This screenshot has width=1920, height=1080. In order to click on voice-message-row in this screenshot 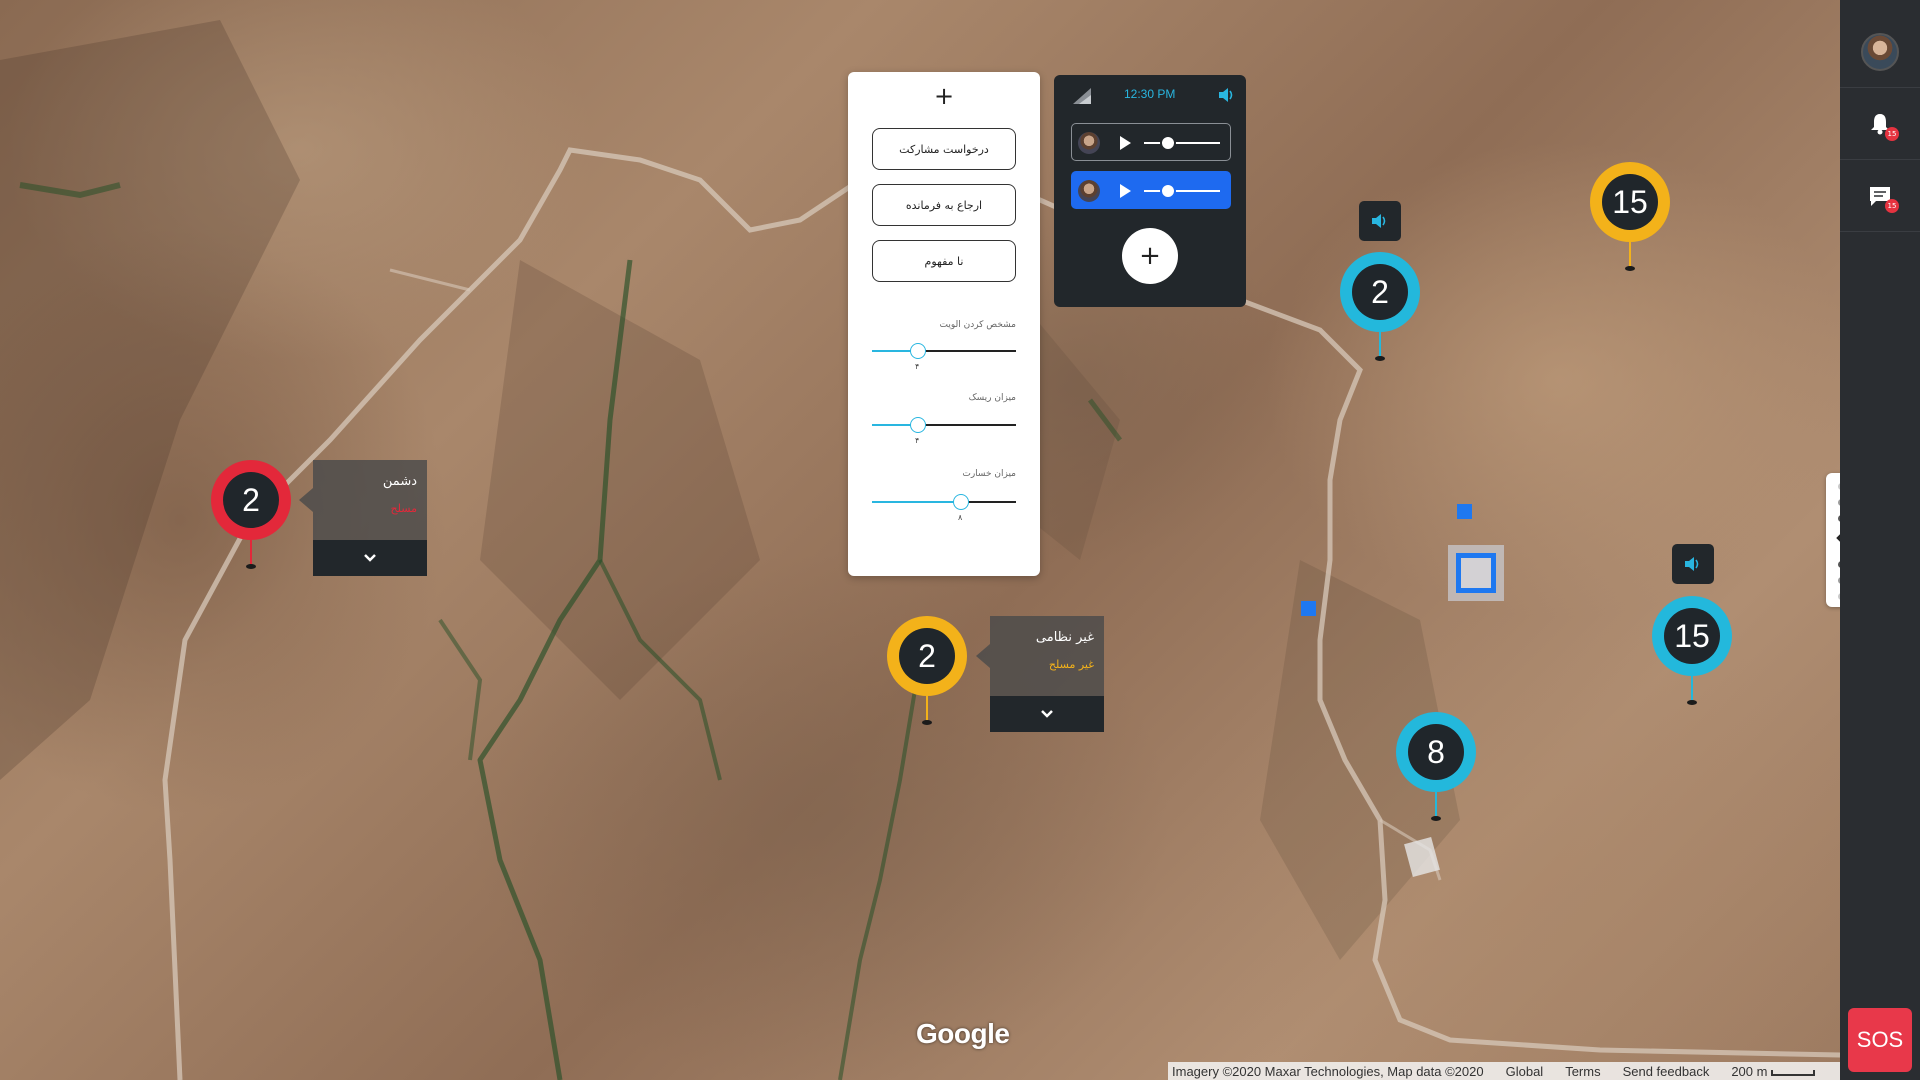, I will do `click(1151, 142)`.